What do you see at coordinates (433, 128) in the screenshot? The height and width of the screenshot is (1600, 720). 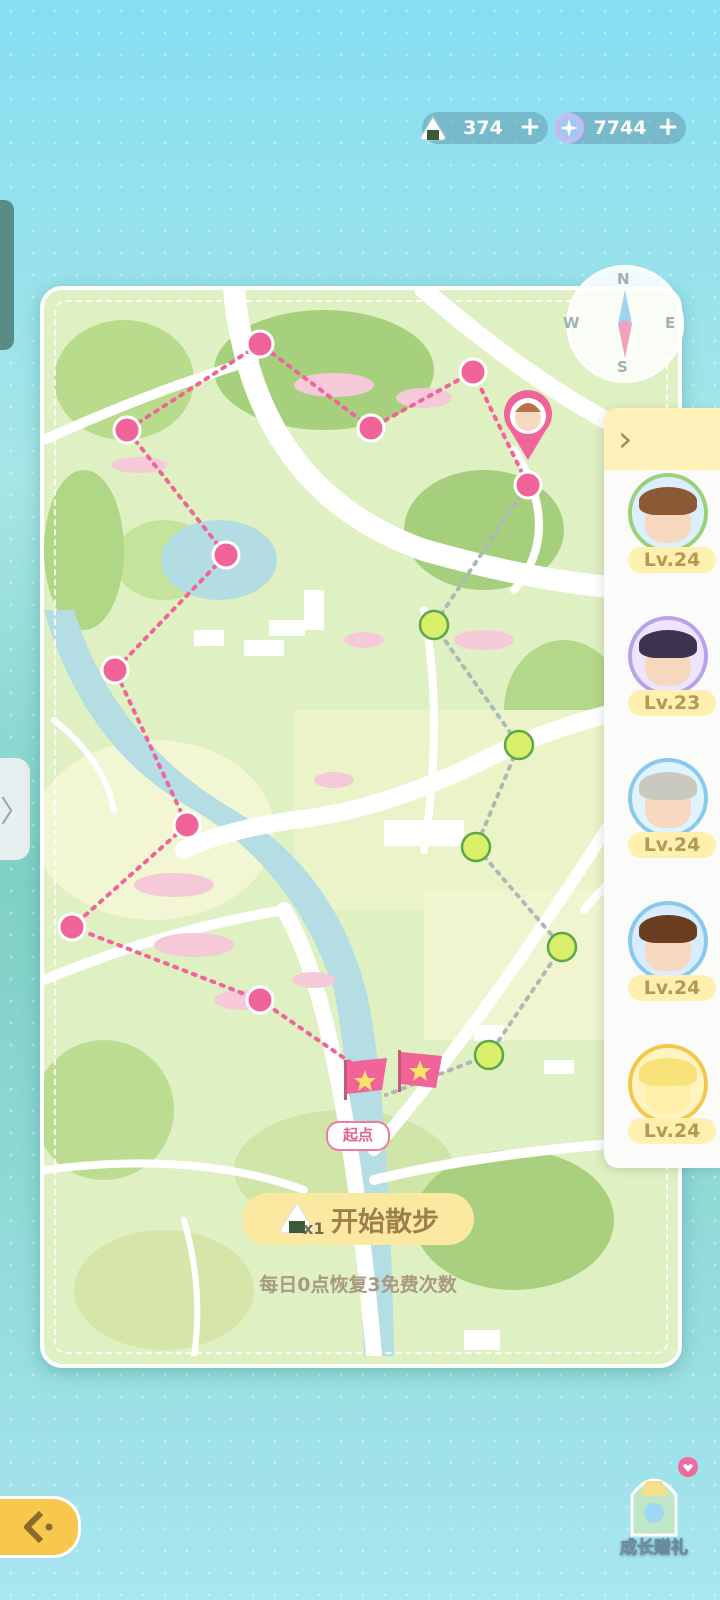 I see `rice-ball-icon` at bounding box center [433, 128].